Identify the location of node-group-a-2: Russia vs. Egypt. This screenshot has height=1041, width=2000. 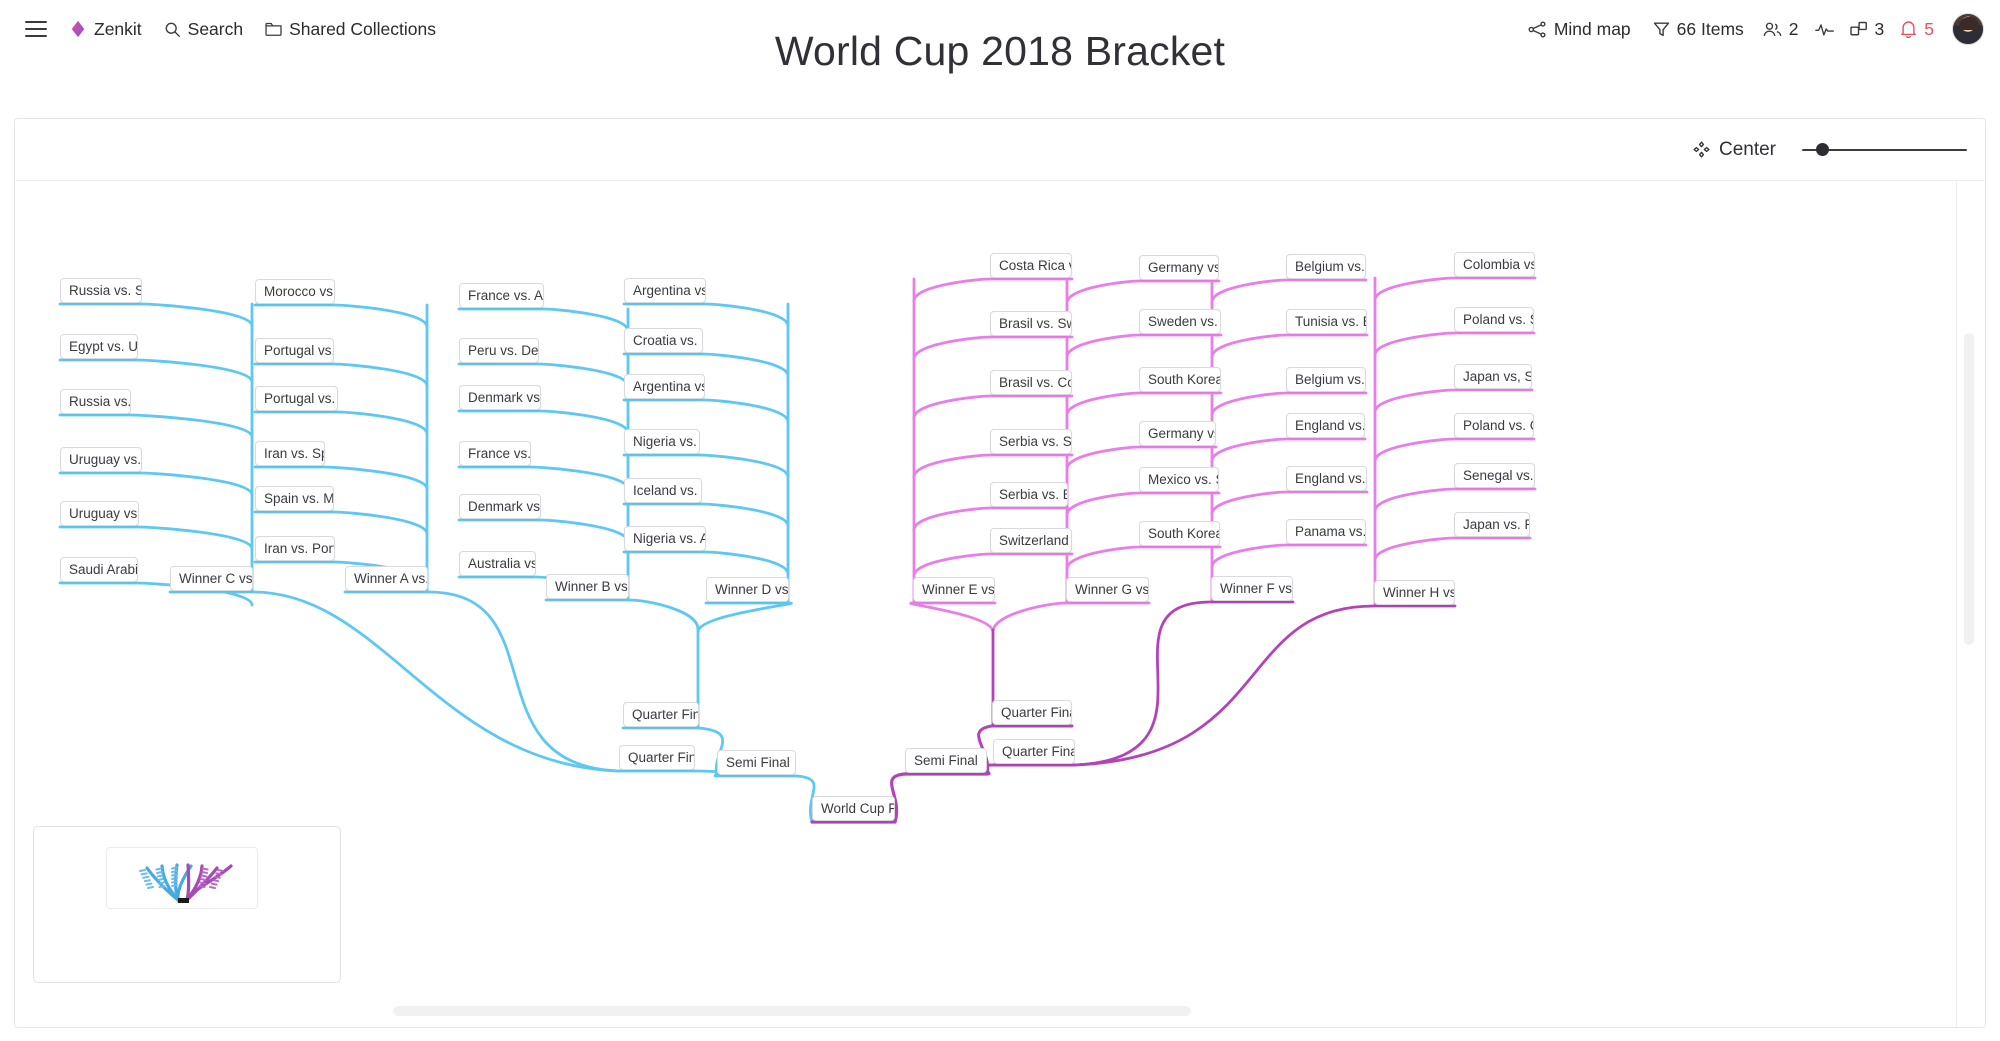
(95, 401).